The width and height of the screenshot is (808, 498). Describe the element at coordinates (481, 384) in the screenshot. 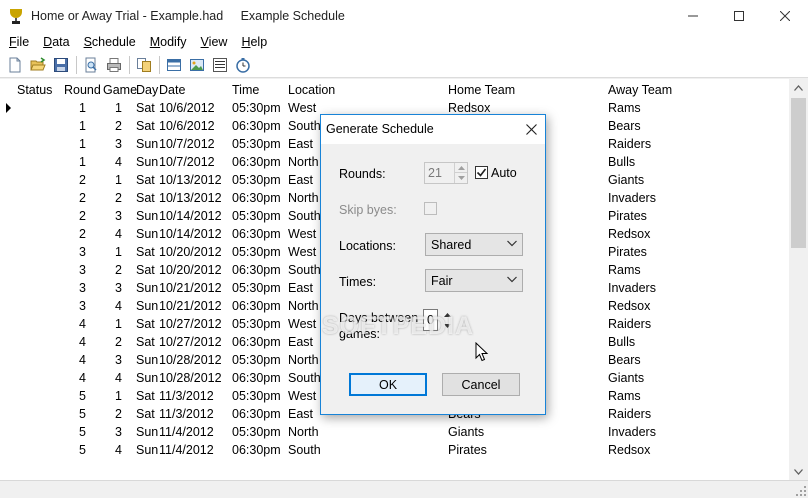

I see `cancel-button: Cancel` at that location.